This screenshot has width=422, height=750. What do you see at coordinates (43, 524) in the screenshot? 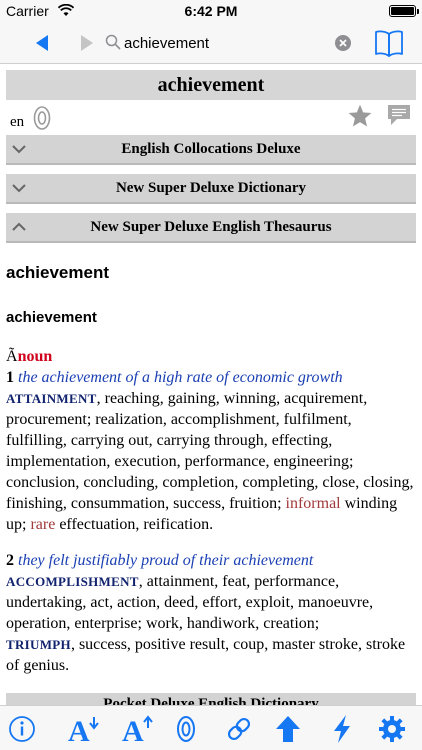
I see `register-label: rare` at bounding box center [43, 524].